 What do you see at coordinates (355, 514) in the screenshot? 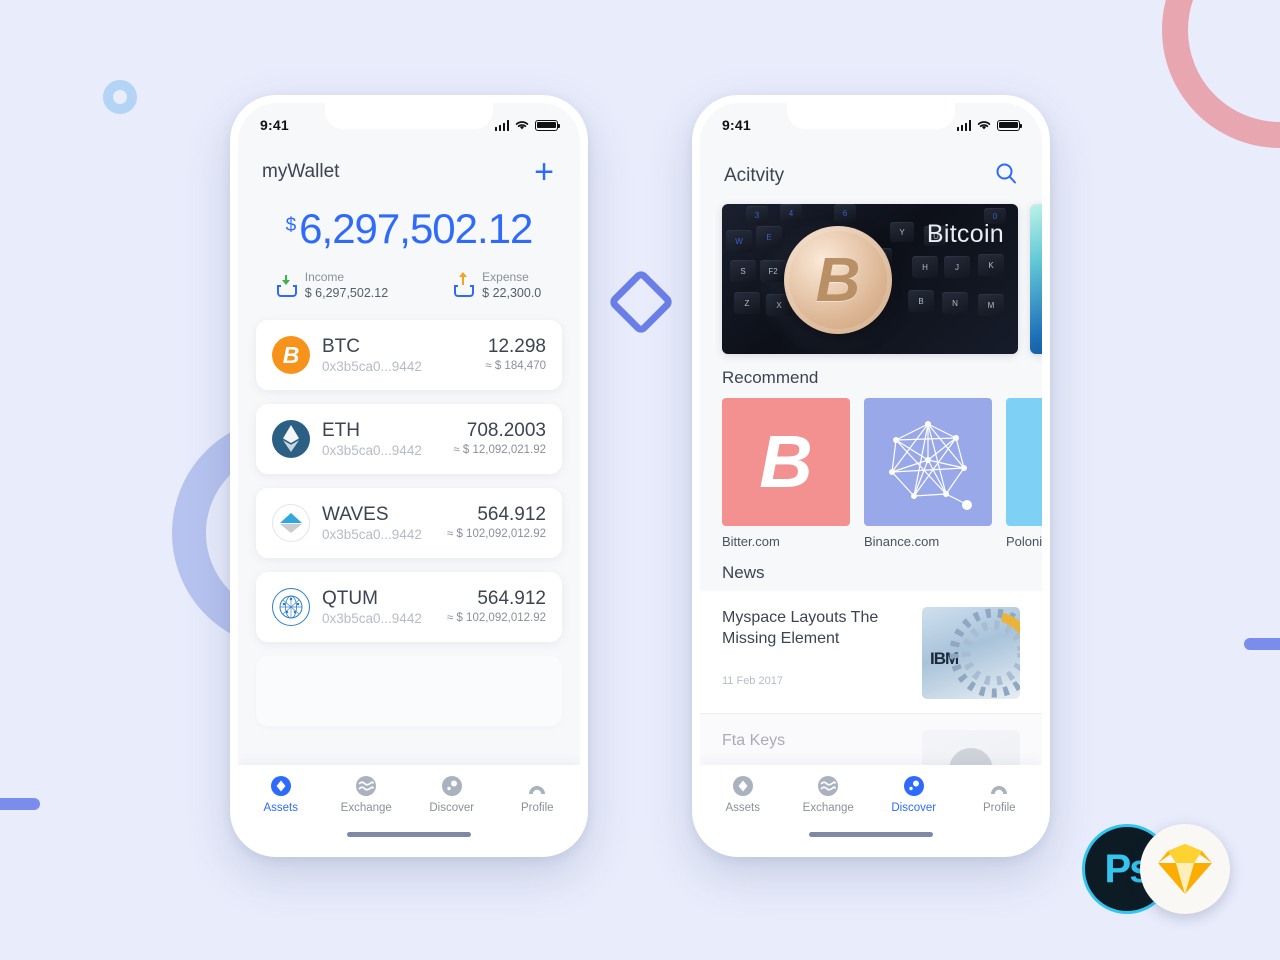
I see `asset-symbol: WAVES` at bounding box center [355, 514].